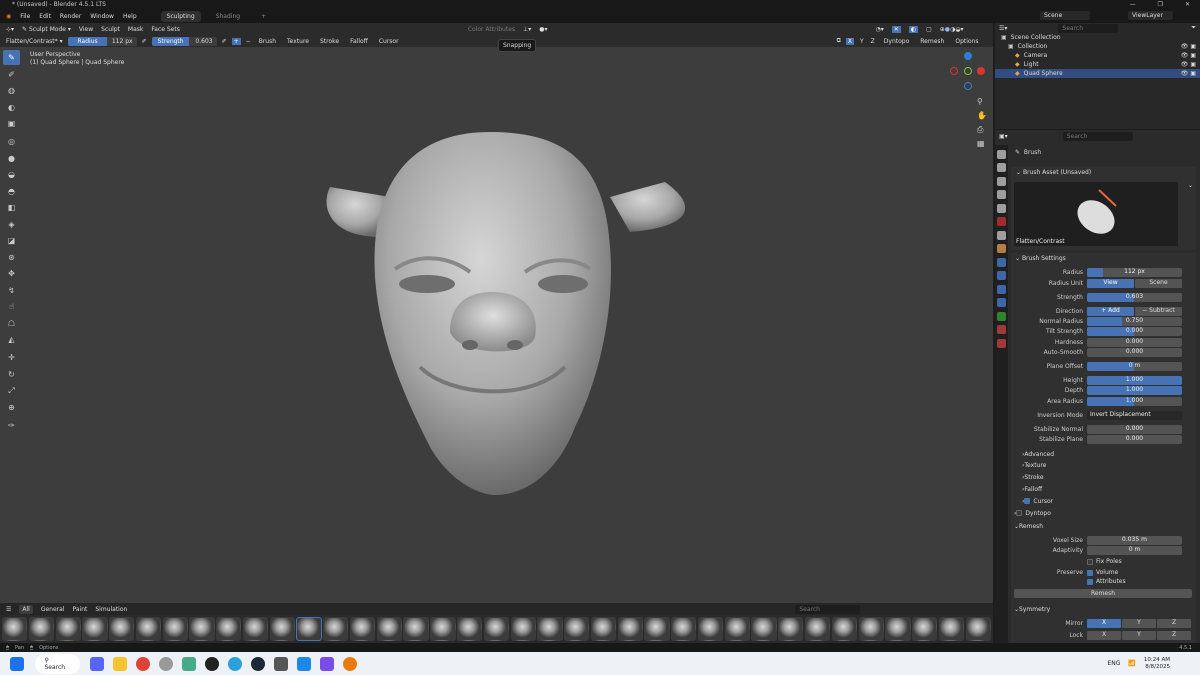  Describe the element at coordinates (389, 41) in the screenshot. I see `cursor-menu: Cursor` at that location.